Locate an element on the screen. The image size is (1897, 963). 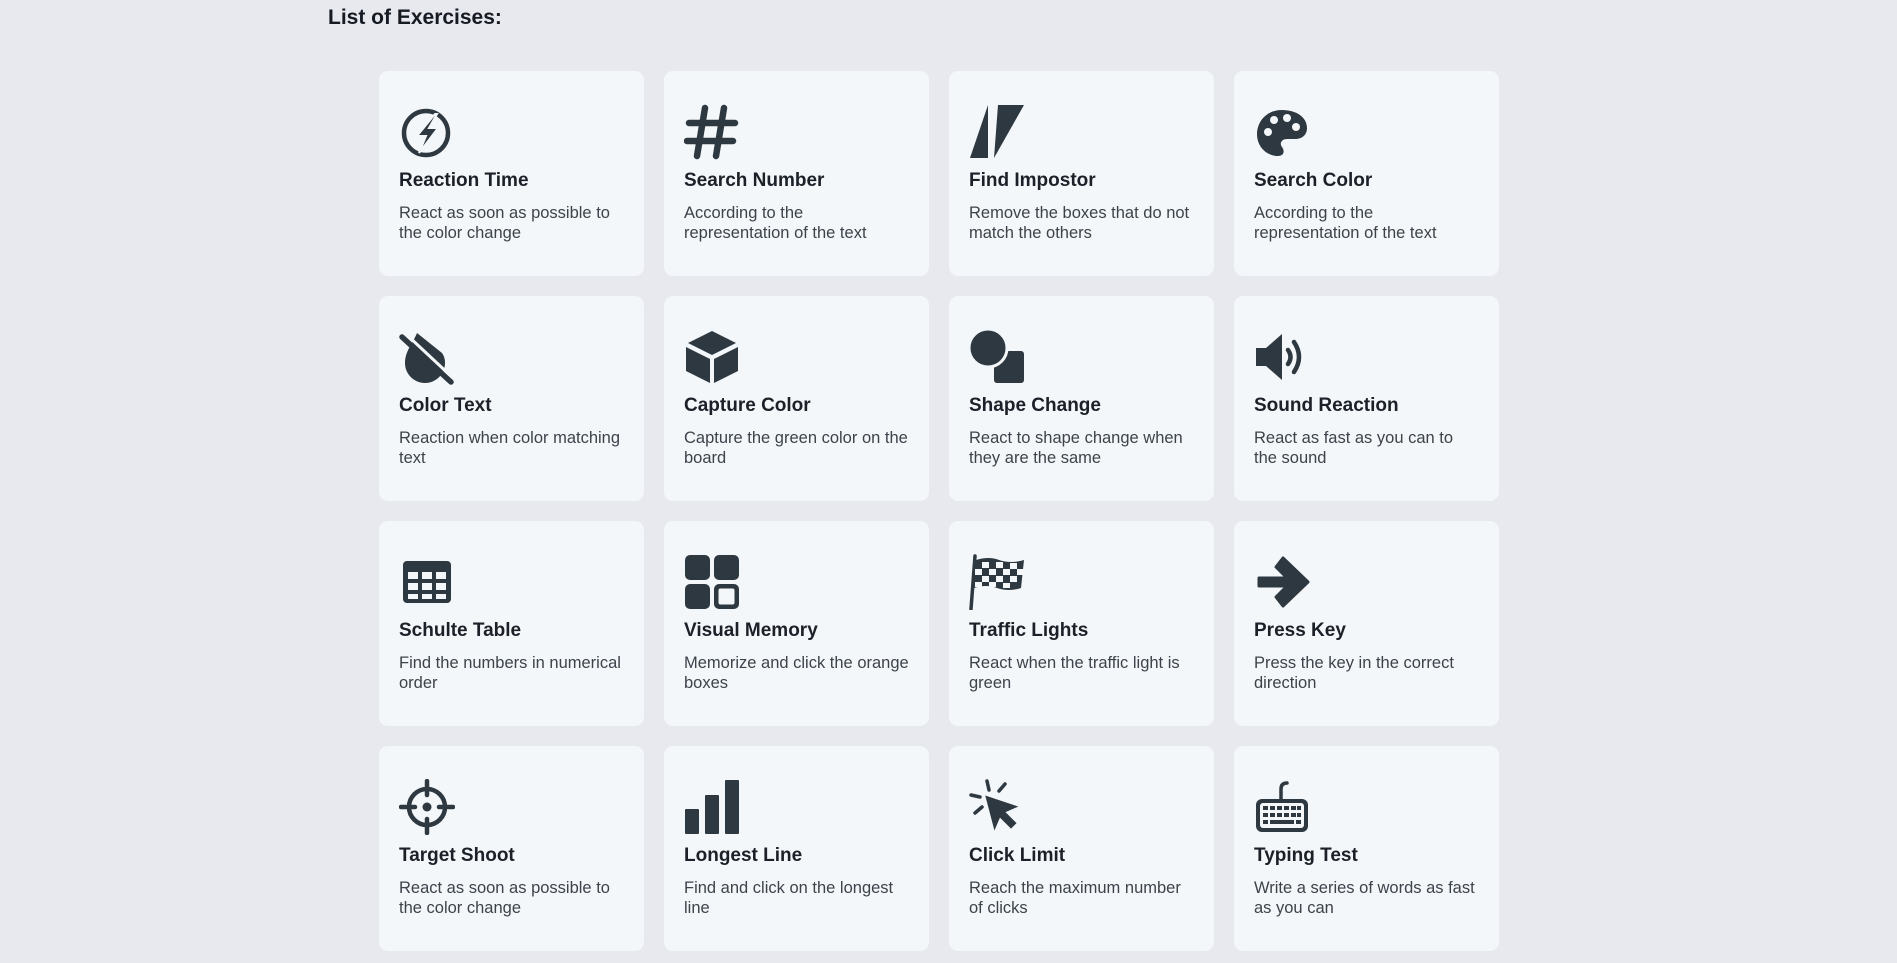
volume-icon is located at coordinates (1282, 357).